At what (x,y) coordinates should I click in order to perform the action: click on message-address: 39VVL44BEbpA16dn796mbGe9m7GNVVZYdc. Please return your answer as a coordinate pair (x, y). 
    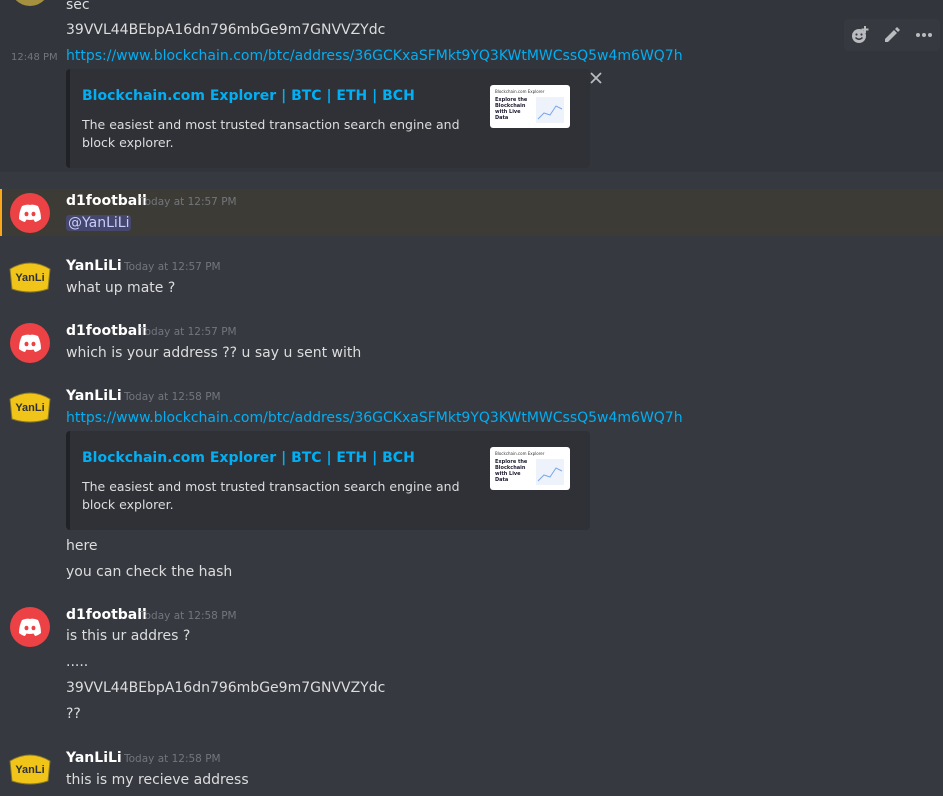
    Looking at the image, I should click on (226, 30).